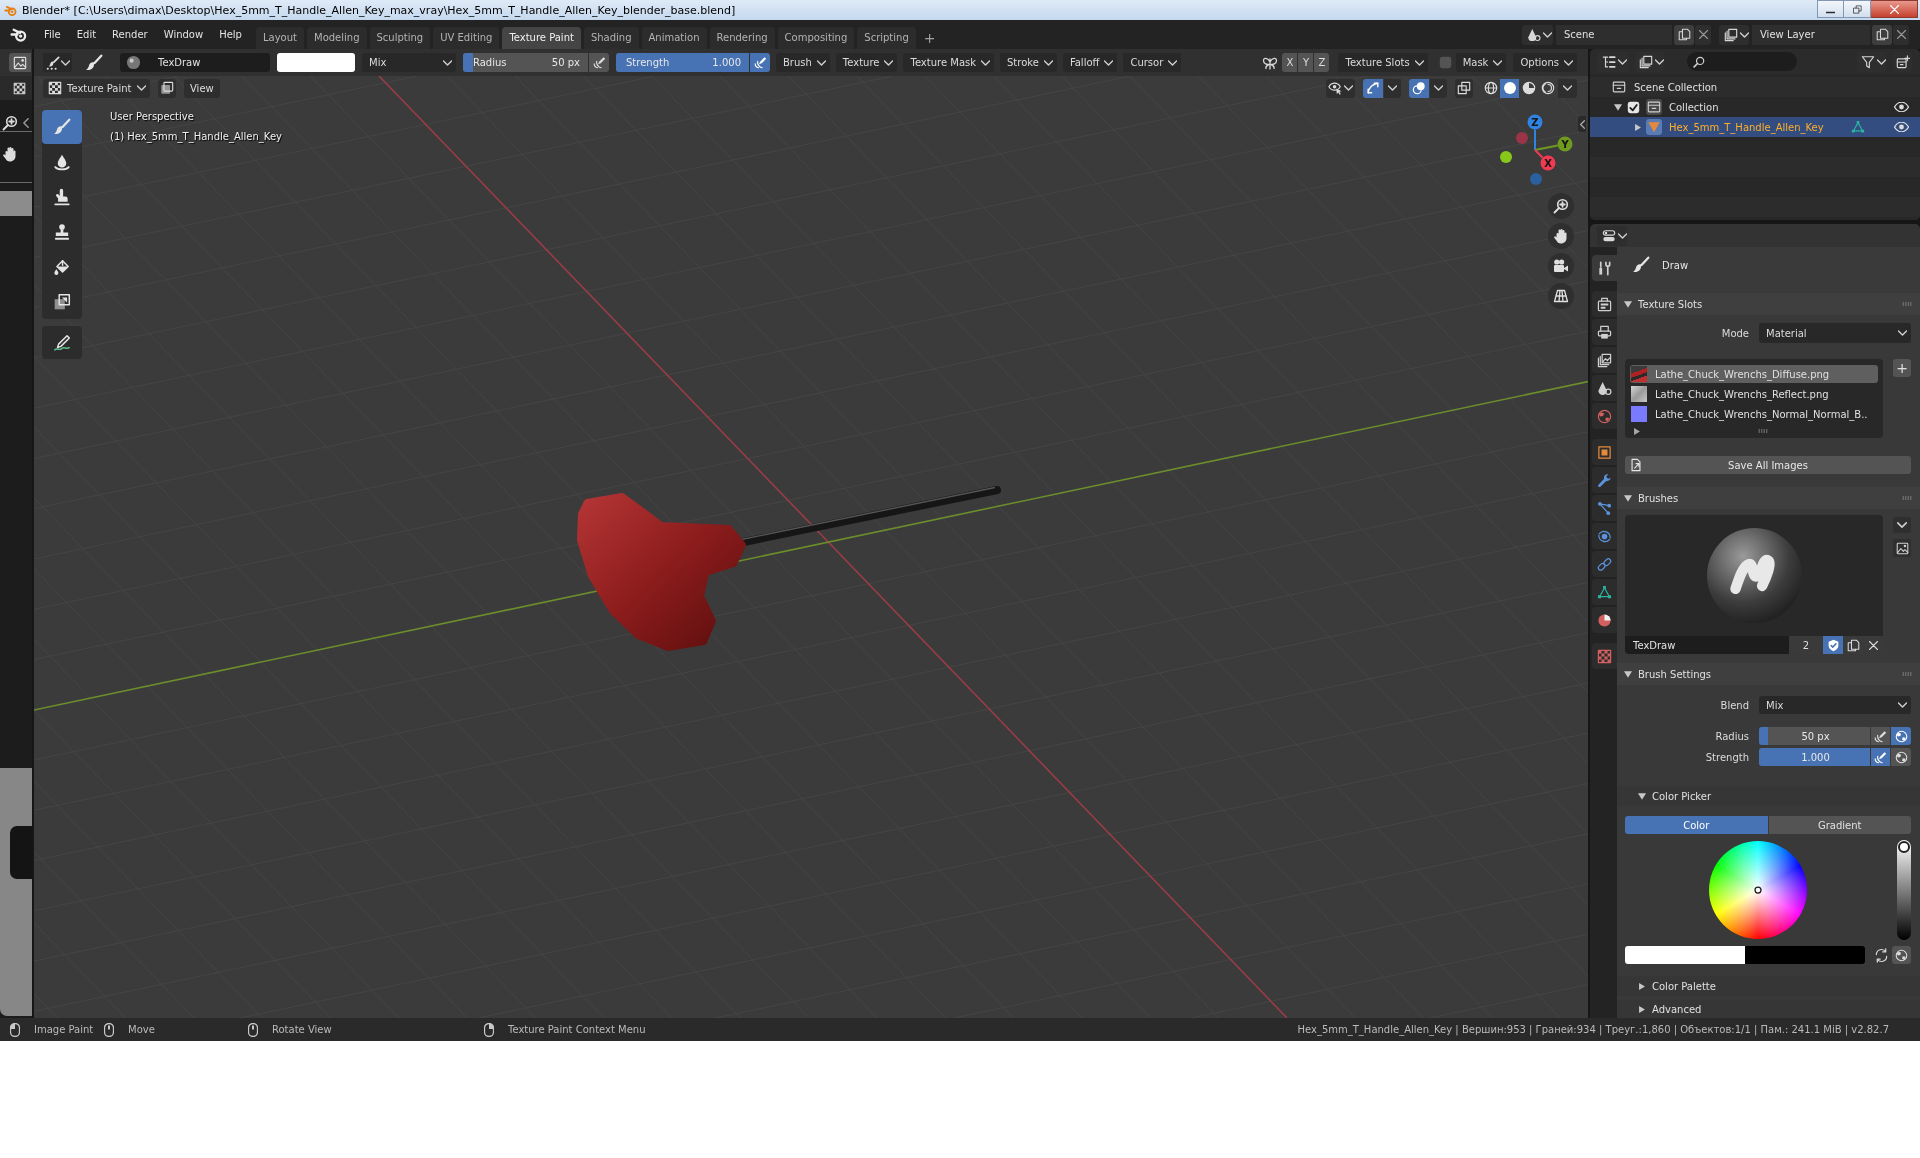 The width and height of the screenshot is (1920, 1158). Describe the element at coordinates (1894, 9) in the screenshot. I see `close-button` at that location.